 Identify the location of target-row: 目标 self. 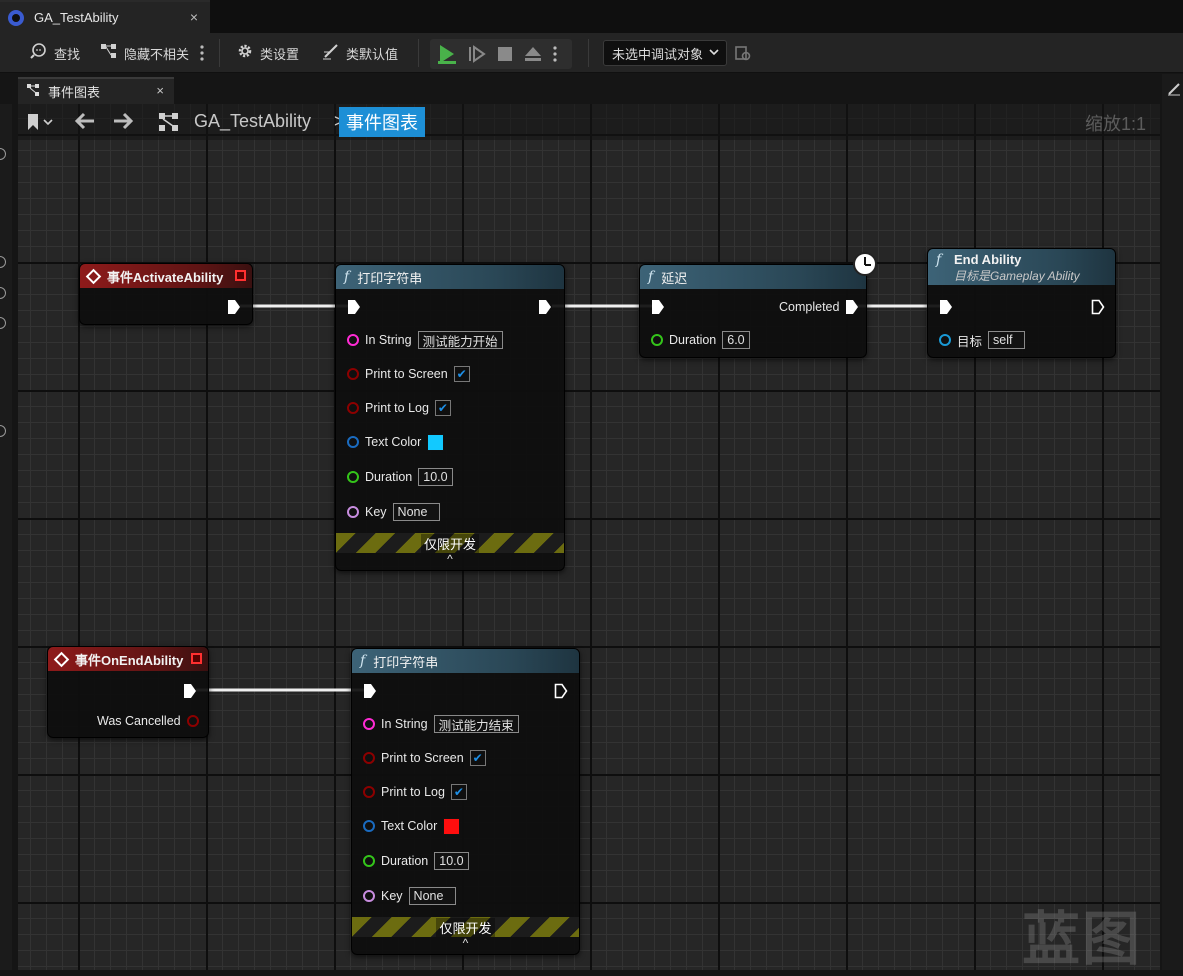
(982, 340).